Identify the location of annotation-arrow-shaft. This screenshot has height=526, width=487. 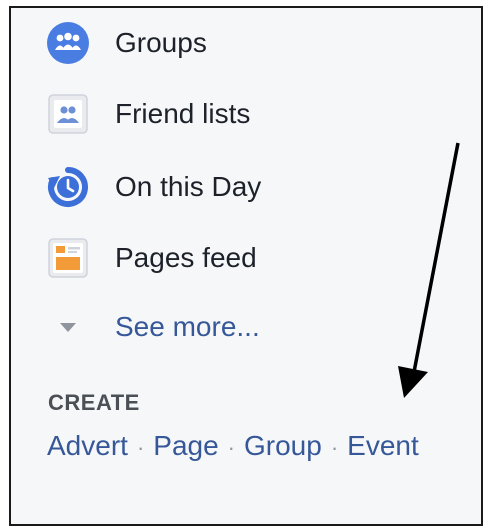
(436, 257).